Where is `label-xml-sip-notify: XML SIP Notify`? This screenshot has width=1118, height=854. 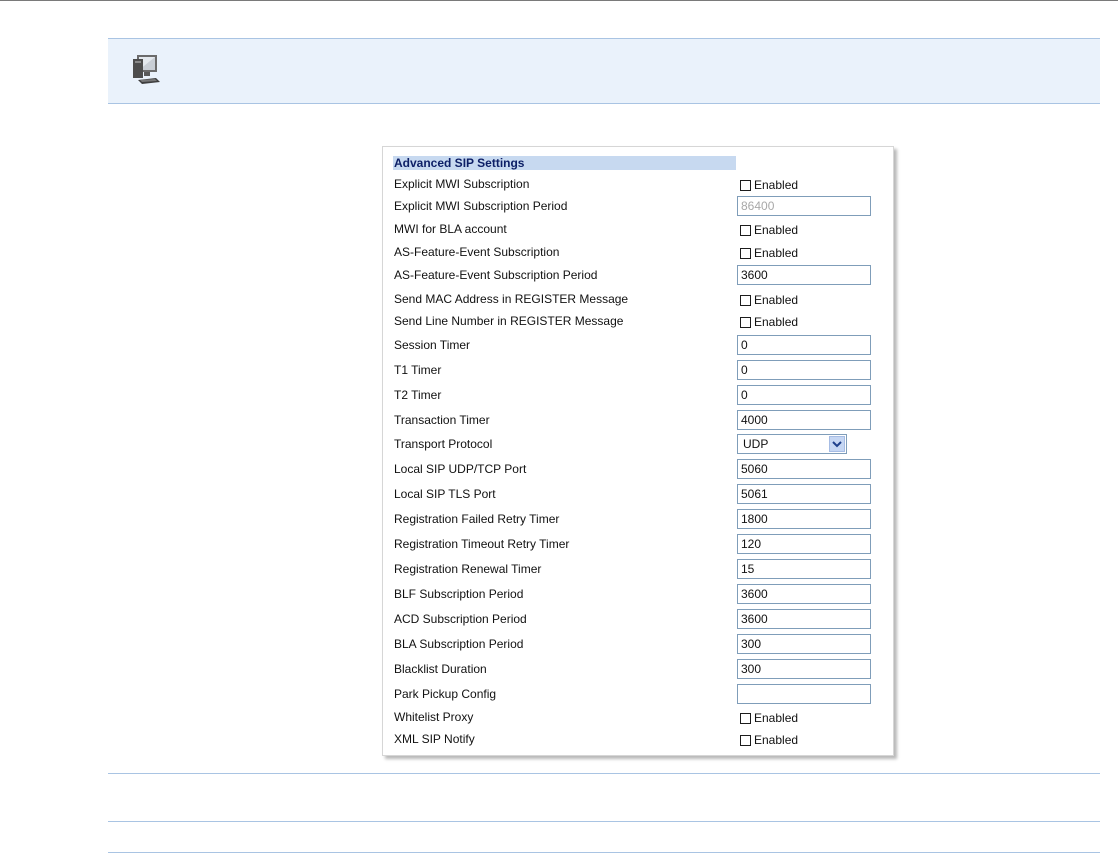
label-xml-sip-notify: XML SIP Notify is located at coordinates (434, 739).